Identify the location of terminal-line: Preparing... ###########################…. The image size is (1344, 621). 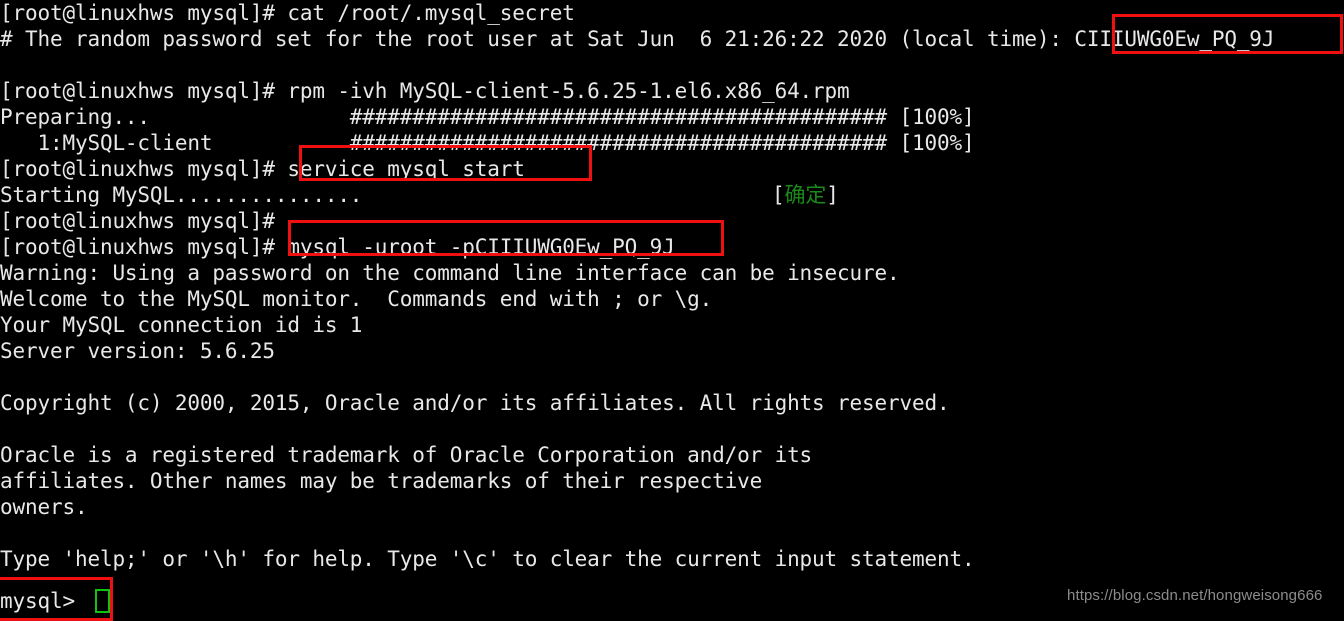
(487, 117).